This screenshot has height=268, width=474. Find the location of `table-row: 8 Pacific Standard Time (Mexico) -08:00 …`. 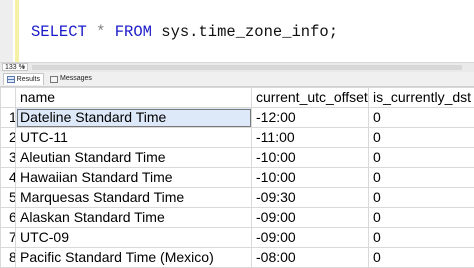

table-row: 8 Pacific Standard Time (Mexico) -08:00 … is located at coordinates (237, 258).